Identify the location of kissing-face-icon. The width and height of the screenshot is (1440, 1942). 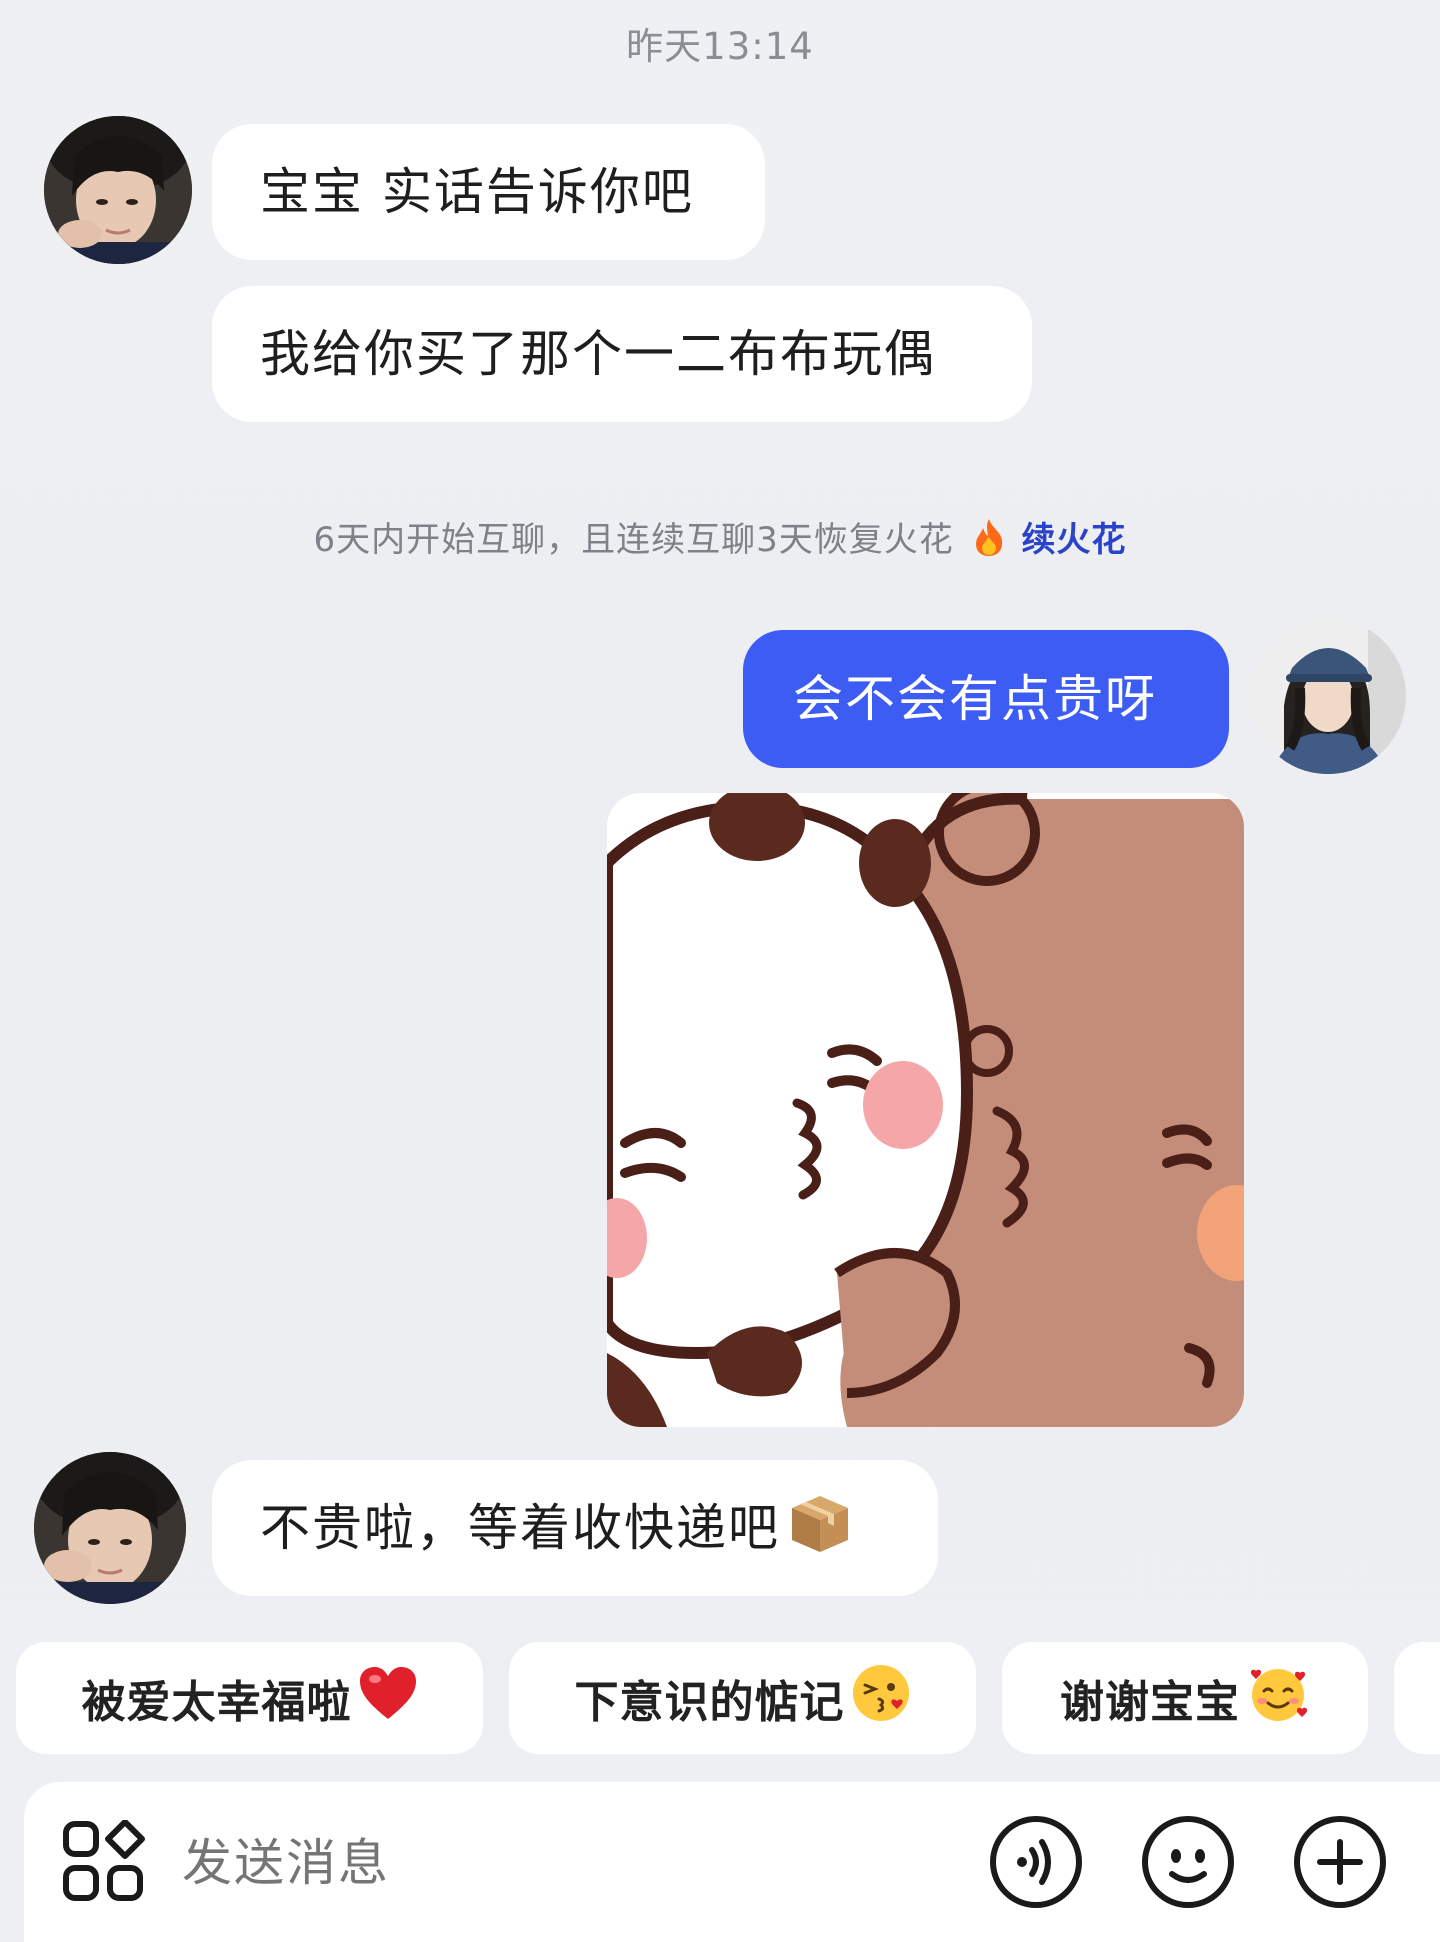
(881, 1698).